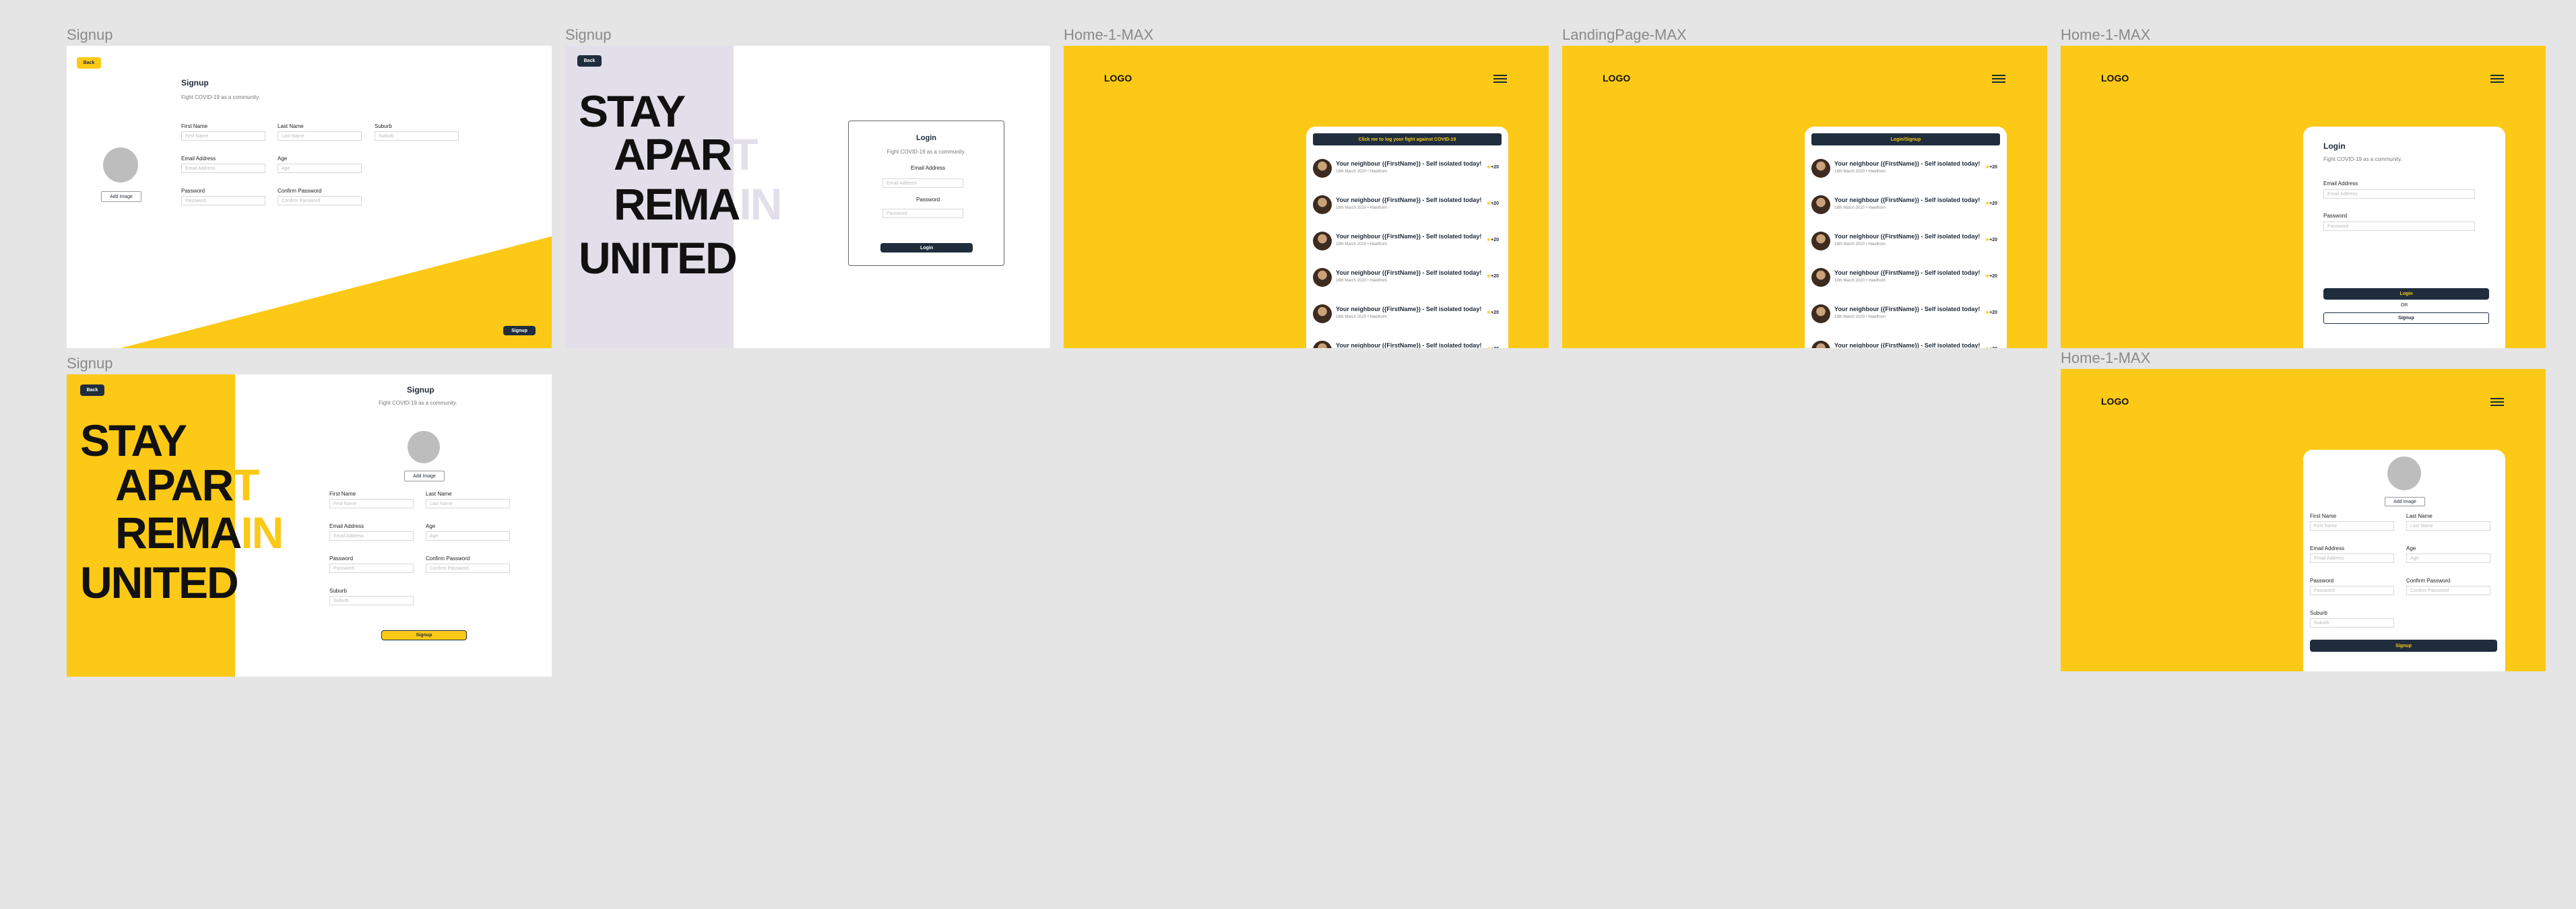  Describe the element at coordinates (221, 97) in the screenshot. I see `page-subtitle: Fight COVID-19 as a community.` at that location.